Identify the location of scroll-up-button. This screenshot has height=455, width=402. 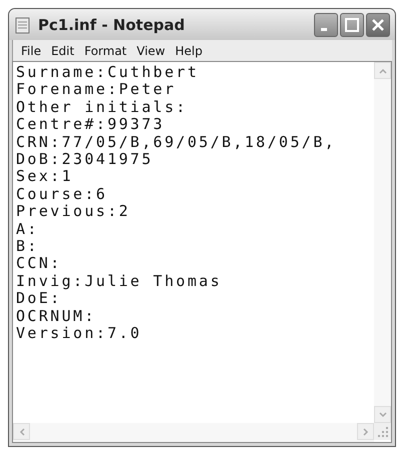
(382, 70).